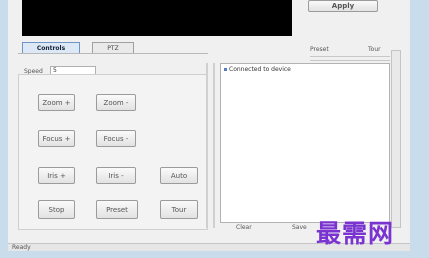 This screenshot has width=429, height=258. I want to click on right-header-rule, so click(350, 56).